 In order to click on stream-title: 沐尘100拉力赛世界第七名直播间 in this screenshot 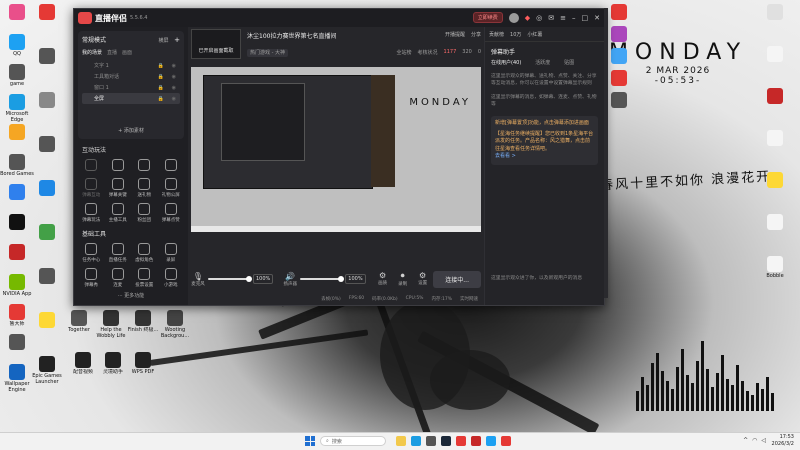, I will do `click(291, 35)`.